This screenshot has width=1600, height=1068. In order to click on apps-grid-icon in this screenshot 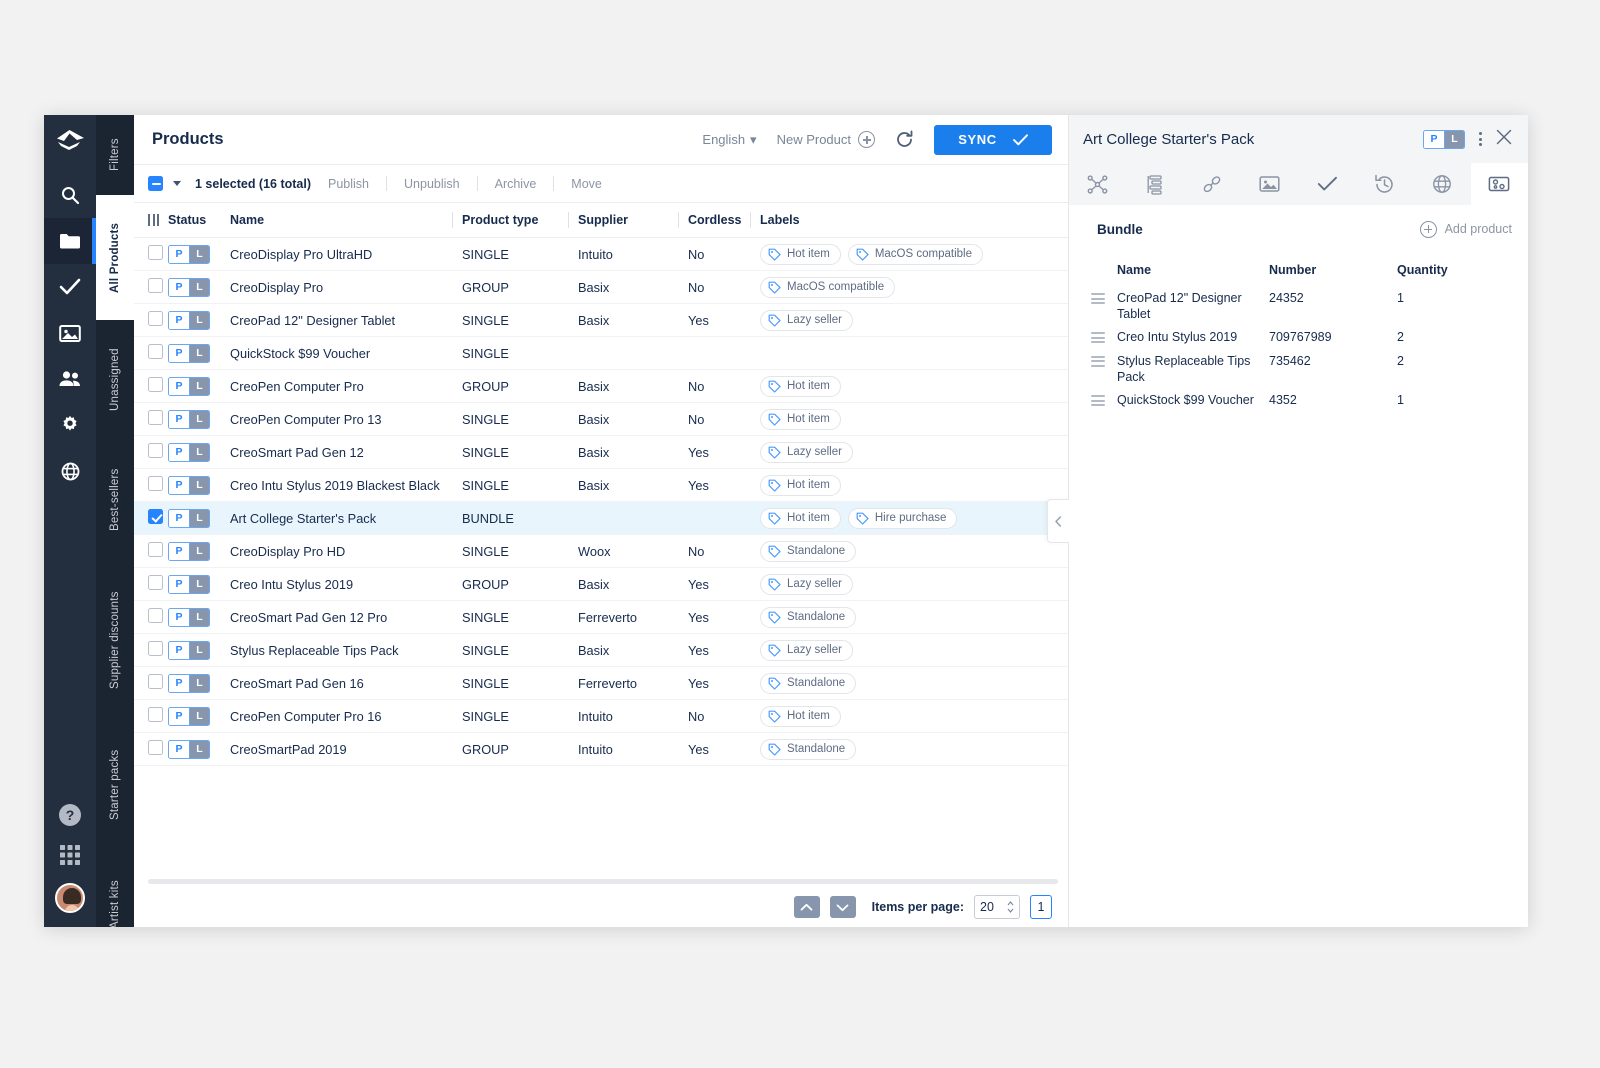, I will do `click(70, 857)`.